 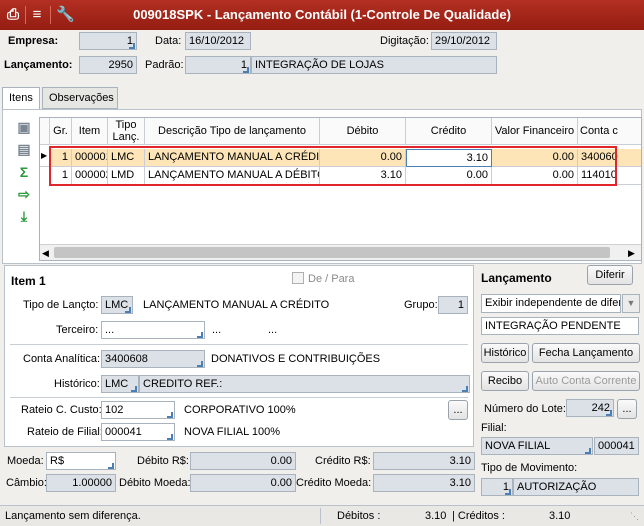 I want to click on historico-text: CREDITO REF.:, so click(x=183, y=384).